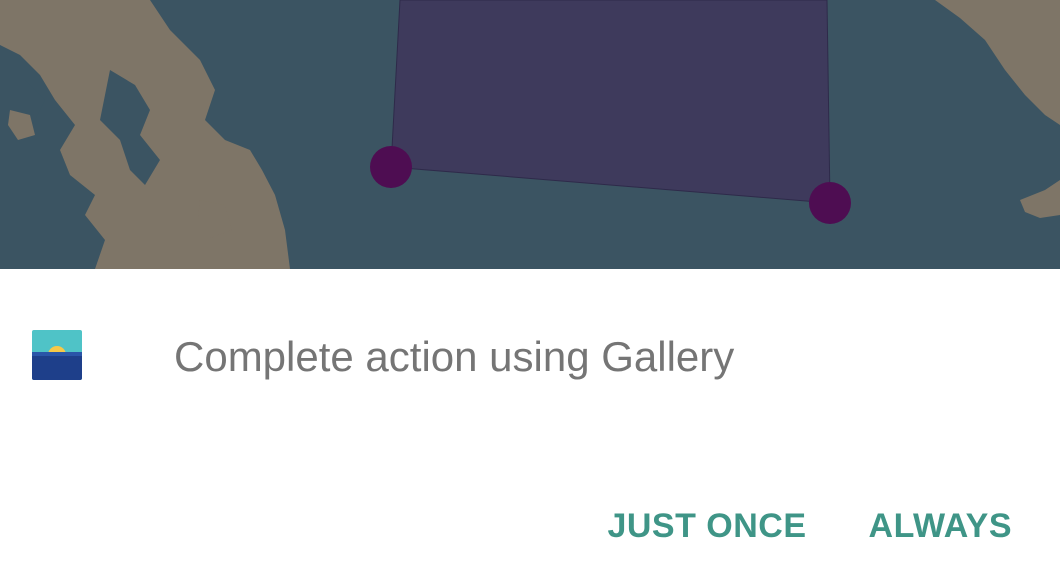 The height and width of the screenshot is (574, 1060). Describe the element at coordinates (610, 102) in the screenshot. I see `map-region-polygon` at that location.